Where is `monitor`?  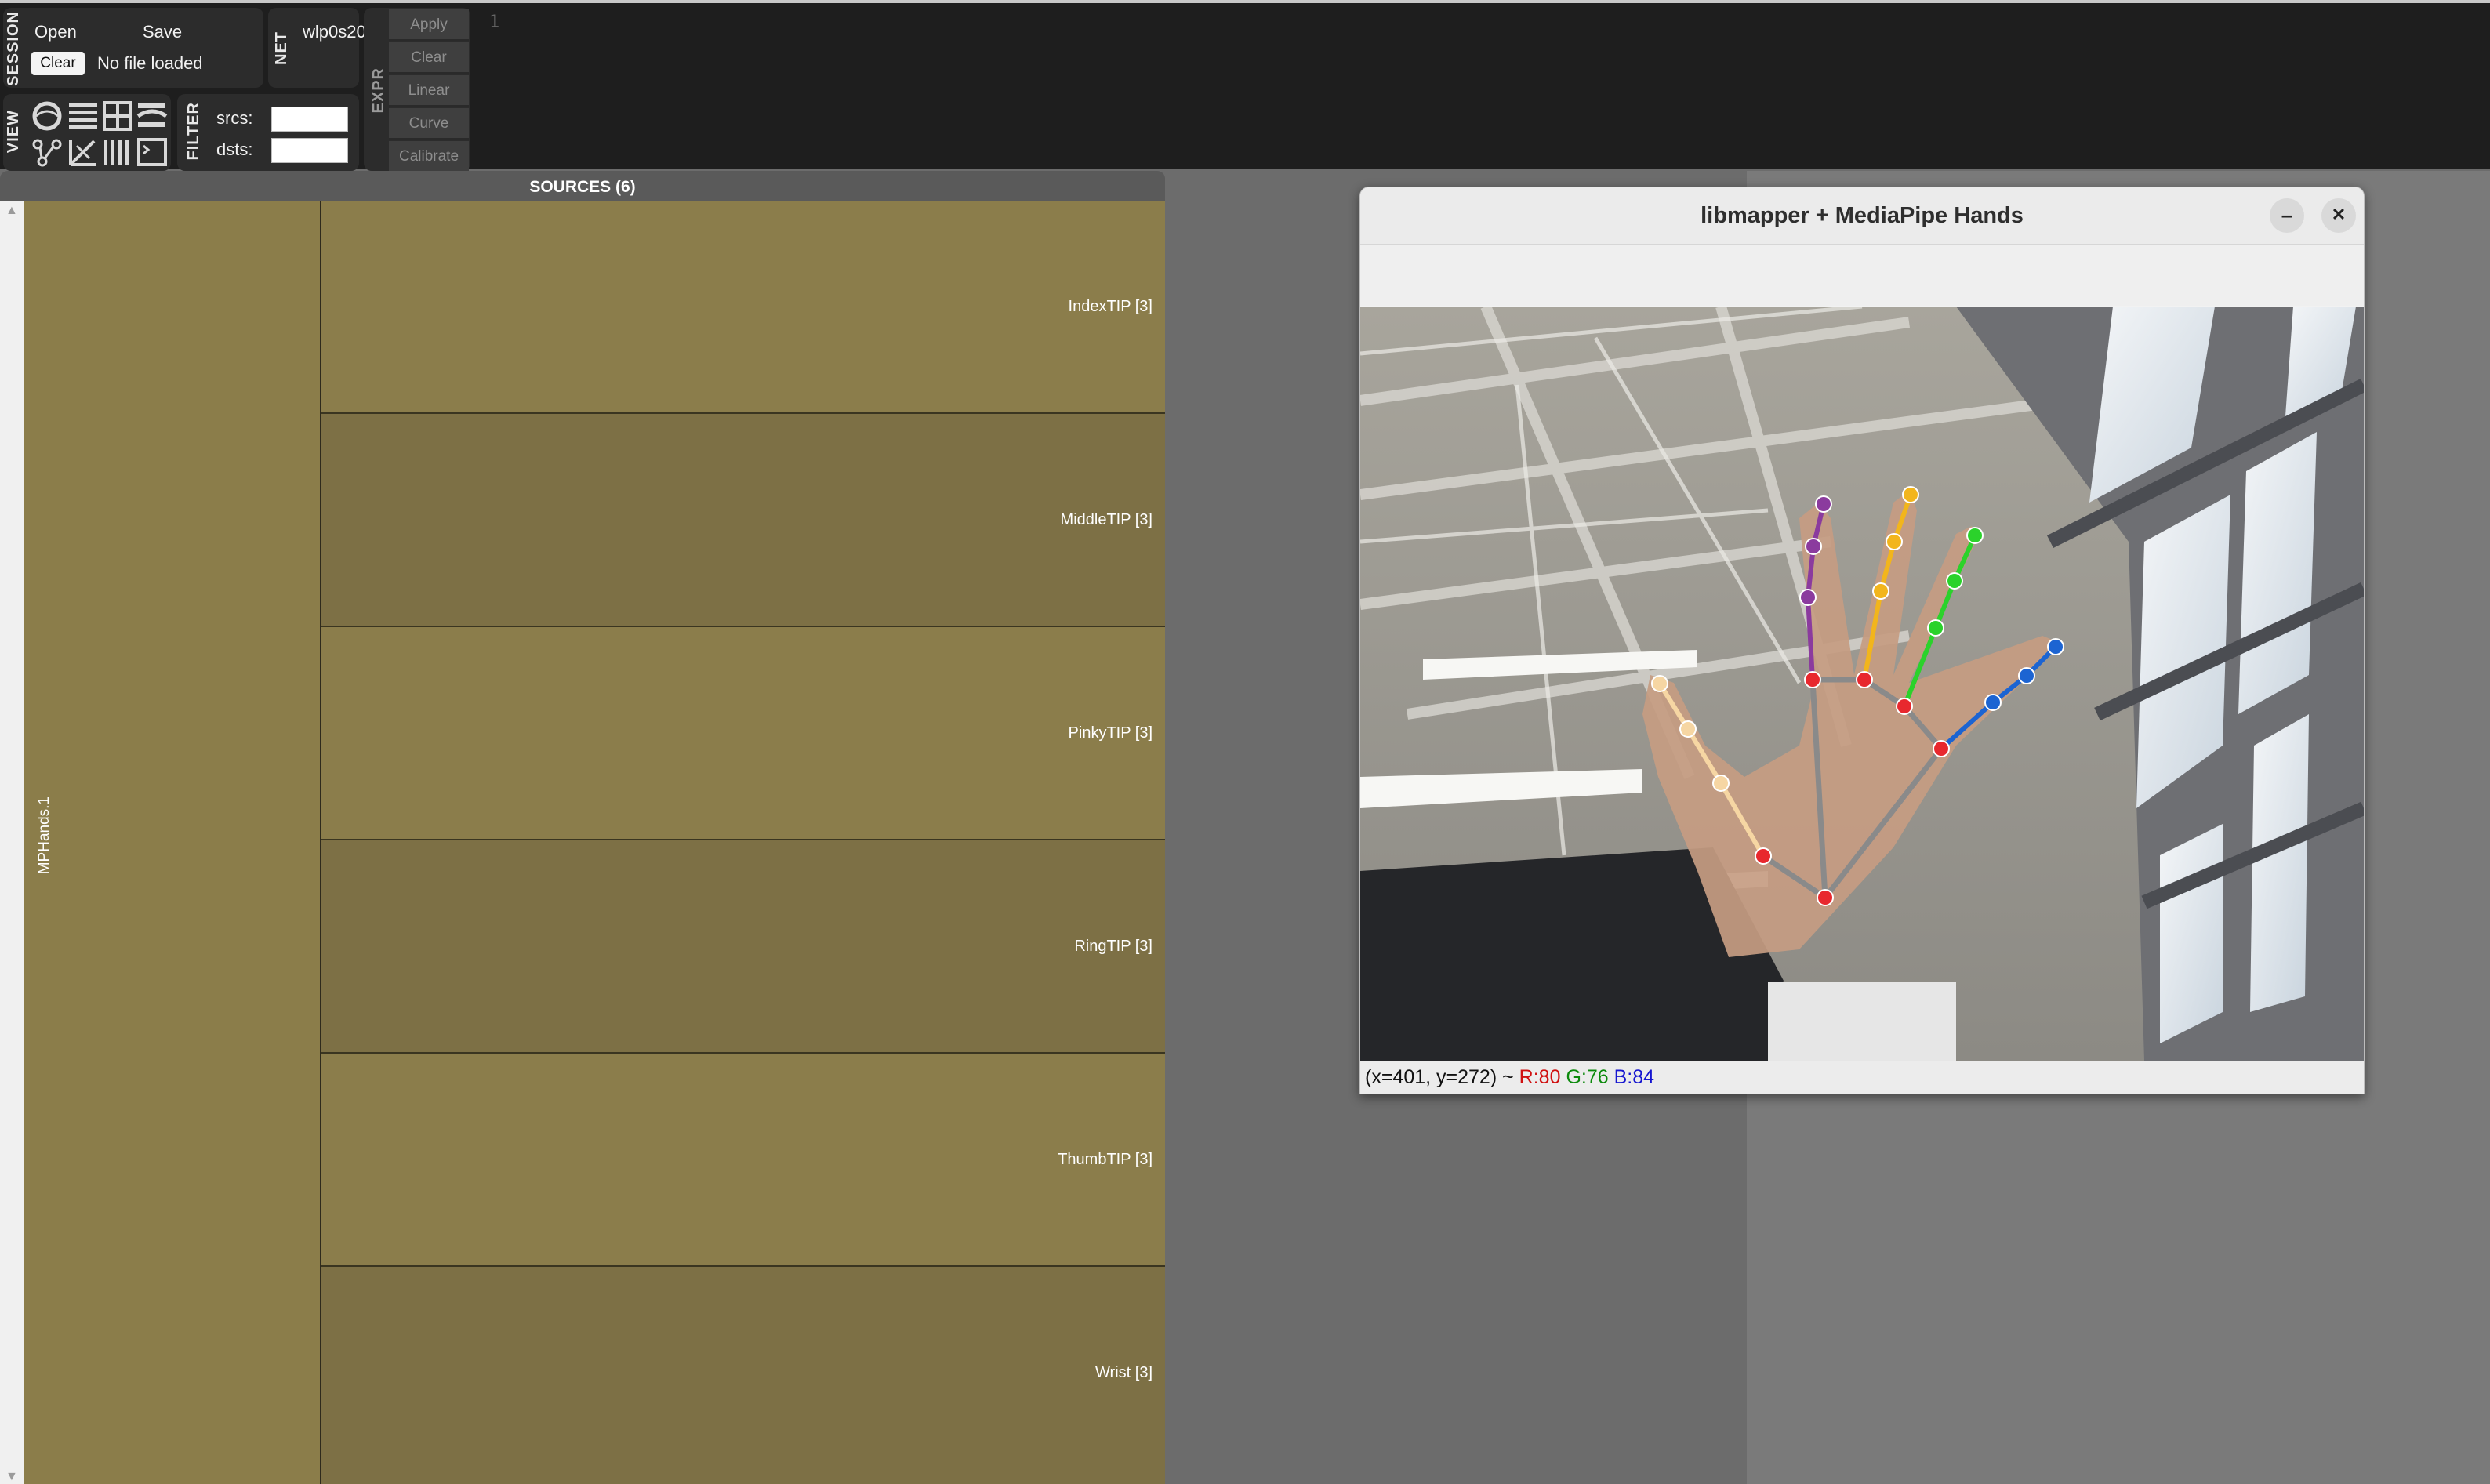 monitor is located at coordinates (1862, 1021).